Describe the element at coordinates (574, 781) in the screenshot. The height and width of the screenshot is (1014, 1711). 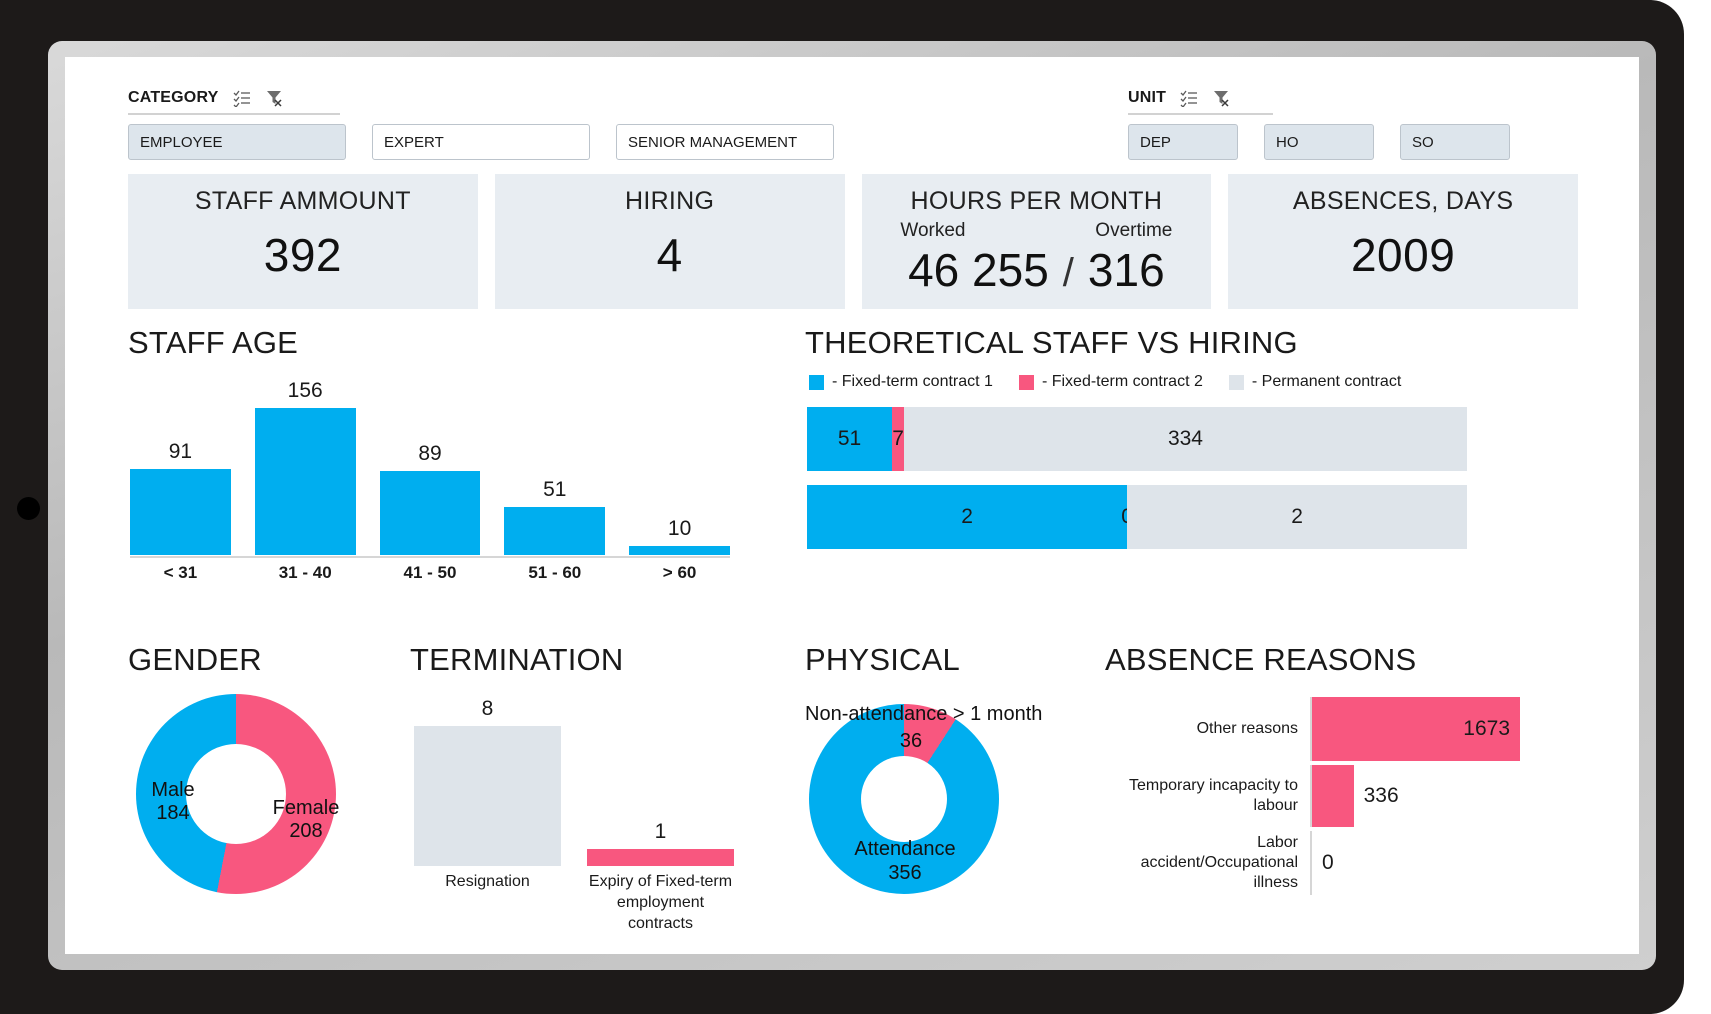
I see `termination-bars: 8 1` at that location.